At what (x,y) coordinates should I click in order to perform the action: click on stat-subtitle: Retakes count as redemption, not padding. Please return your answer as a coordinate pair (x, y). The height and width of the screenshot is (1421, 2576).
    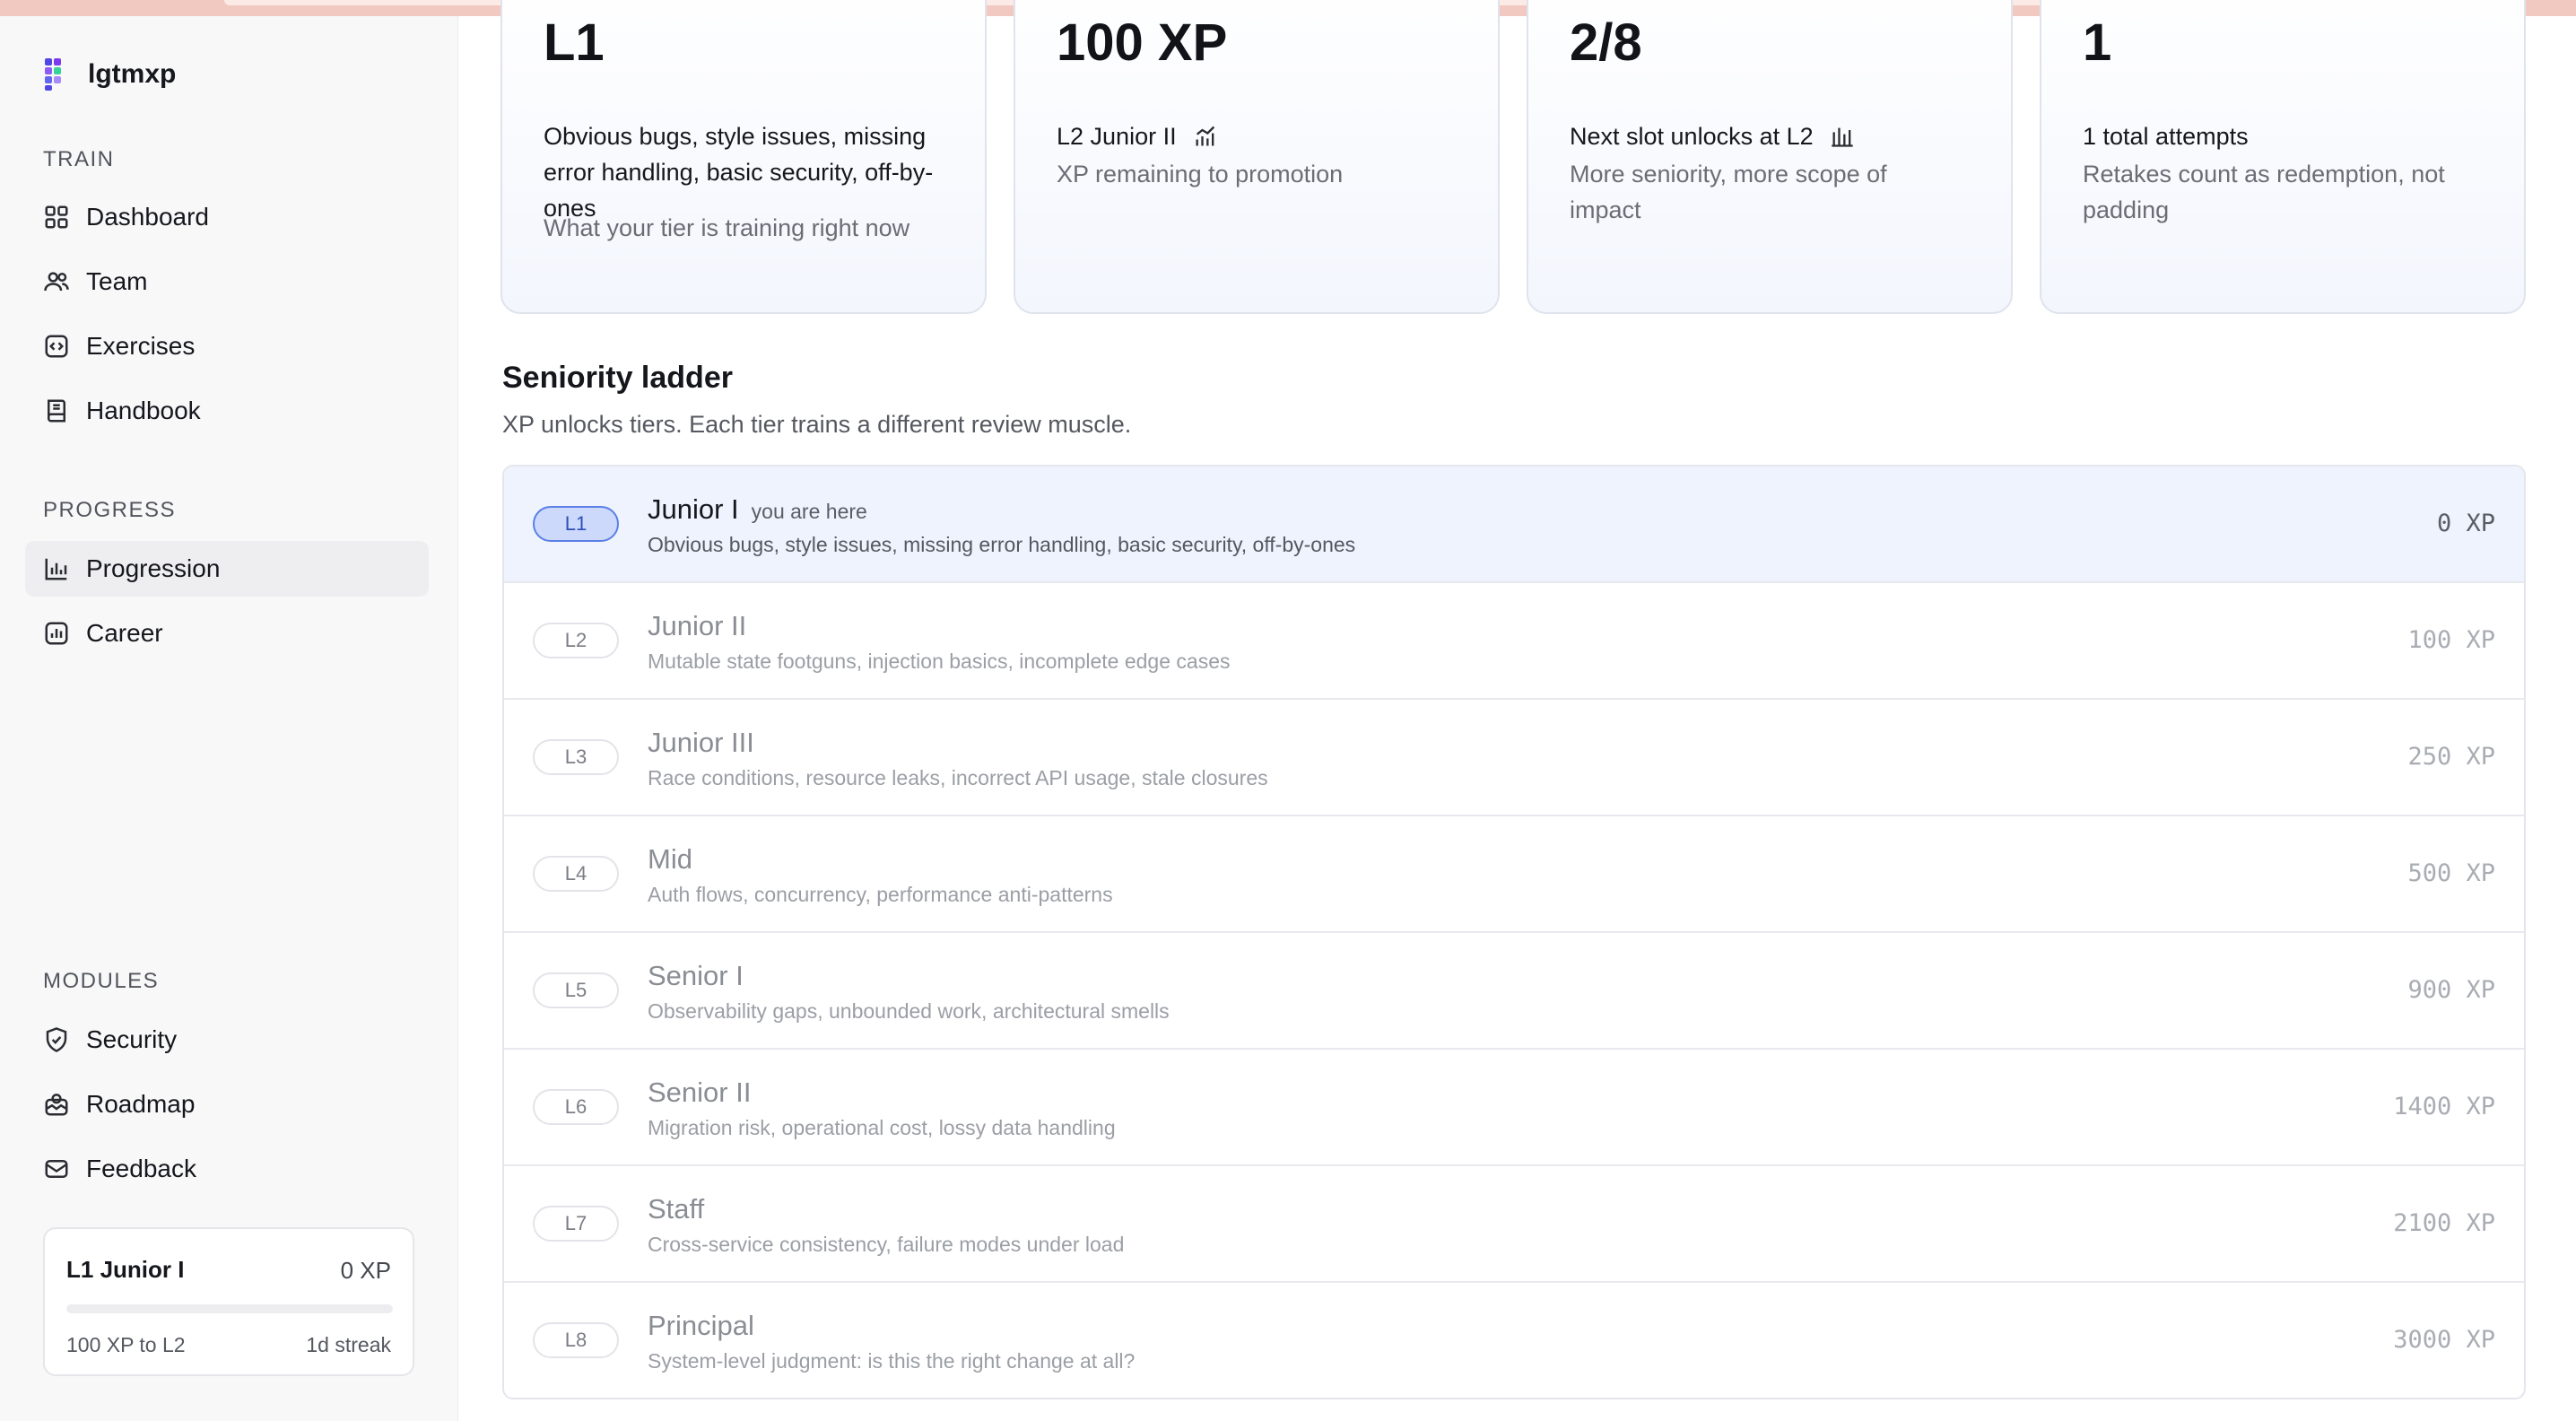
    Looking at the image, I should click on (2264, 192).